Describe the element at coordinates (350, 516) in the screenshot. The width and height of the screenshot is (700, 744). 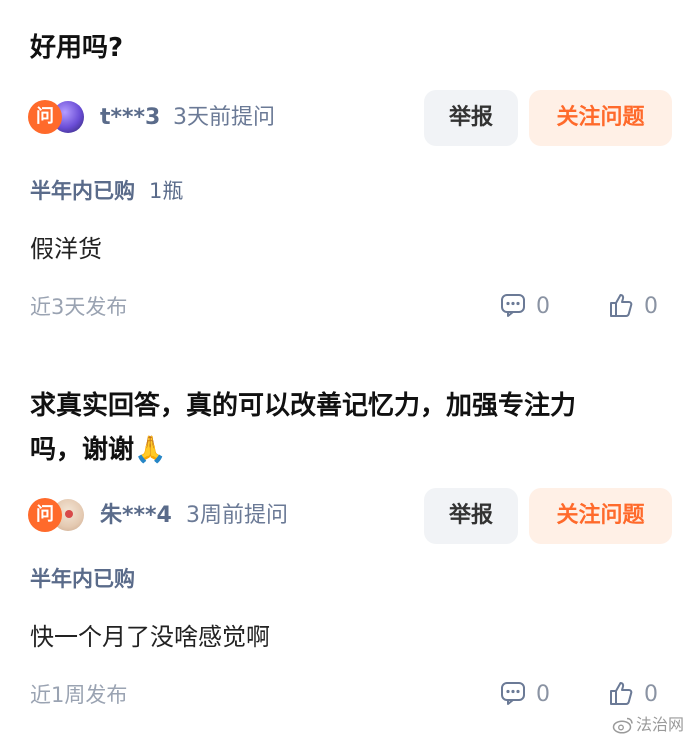
I see `asker-row: 问 朱***4 3周前提问 举报 关注问题` at that location.